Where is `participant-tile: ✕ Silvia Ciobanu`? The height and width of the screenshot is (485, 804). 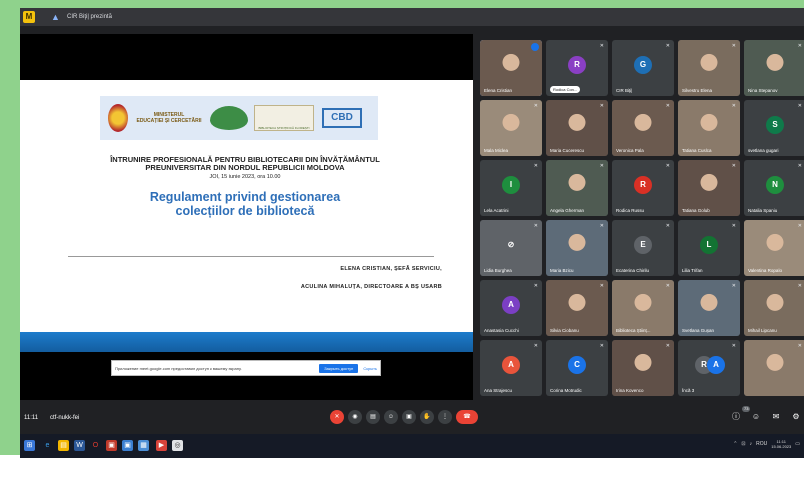 participant-tile: ✕ Silvia Ciobanu is located at coordinates (577, 308).